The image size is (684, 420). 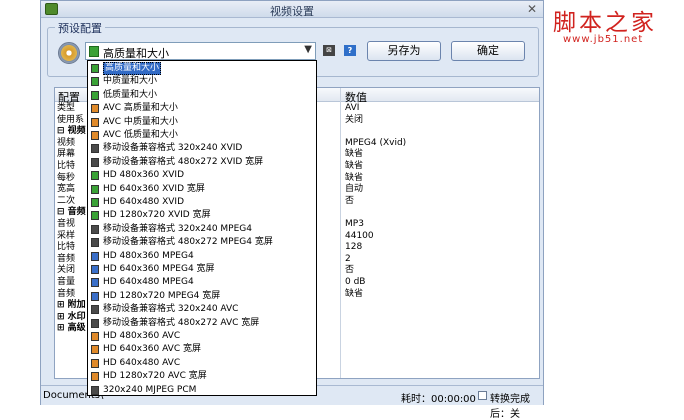 I want to click on dropdown-item-label: 移动设备兼容格式 480x272 XVID 宽屏, so click(x=183, y=161).